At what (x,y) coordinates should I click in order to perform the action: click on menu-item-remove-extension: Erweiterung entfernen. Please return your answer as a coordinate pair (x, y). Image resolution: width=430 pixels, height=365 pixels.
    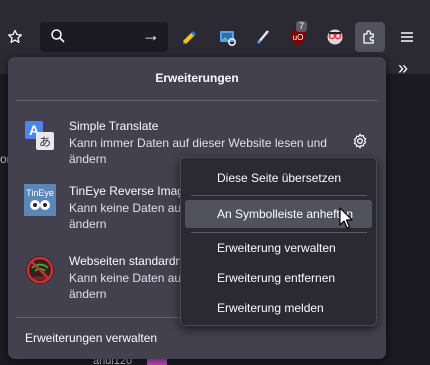
    Looking at the image, I should click on (278, 278).